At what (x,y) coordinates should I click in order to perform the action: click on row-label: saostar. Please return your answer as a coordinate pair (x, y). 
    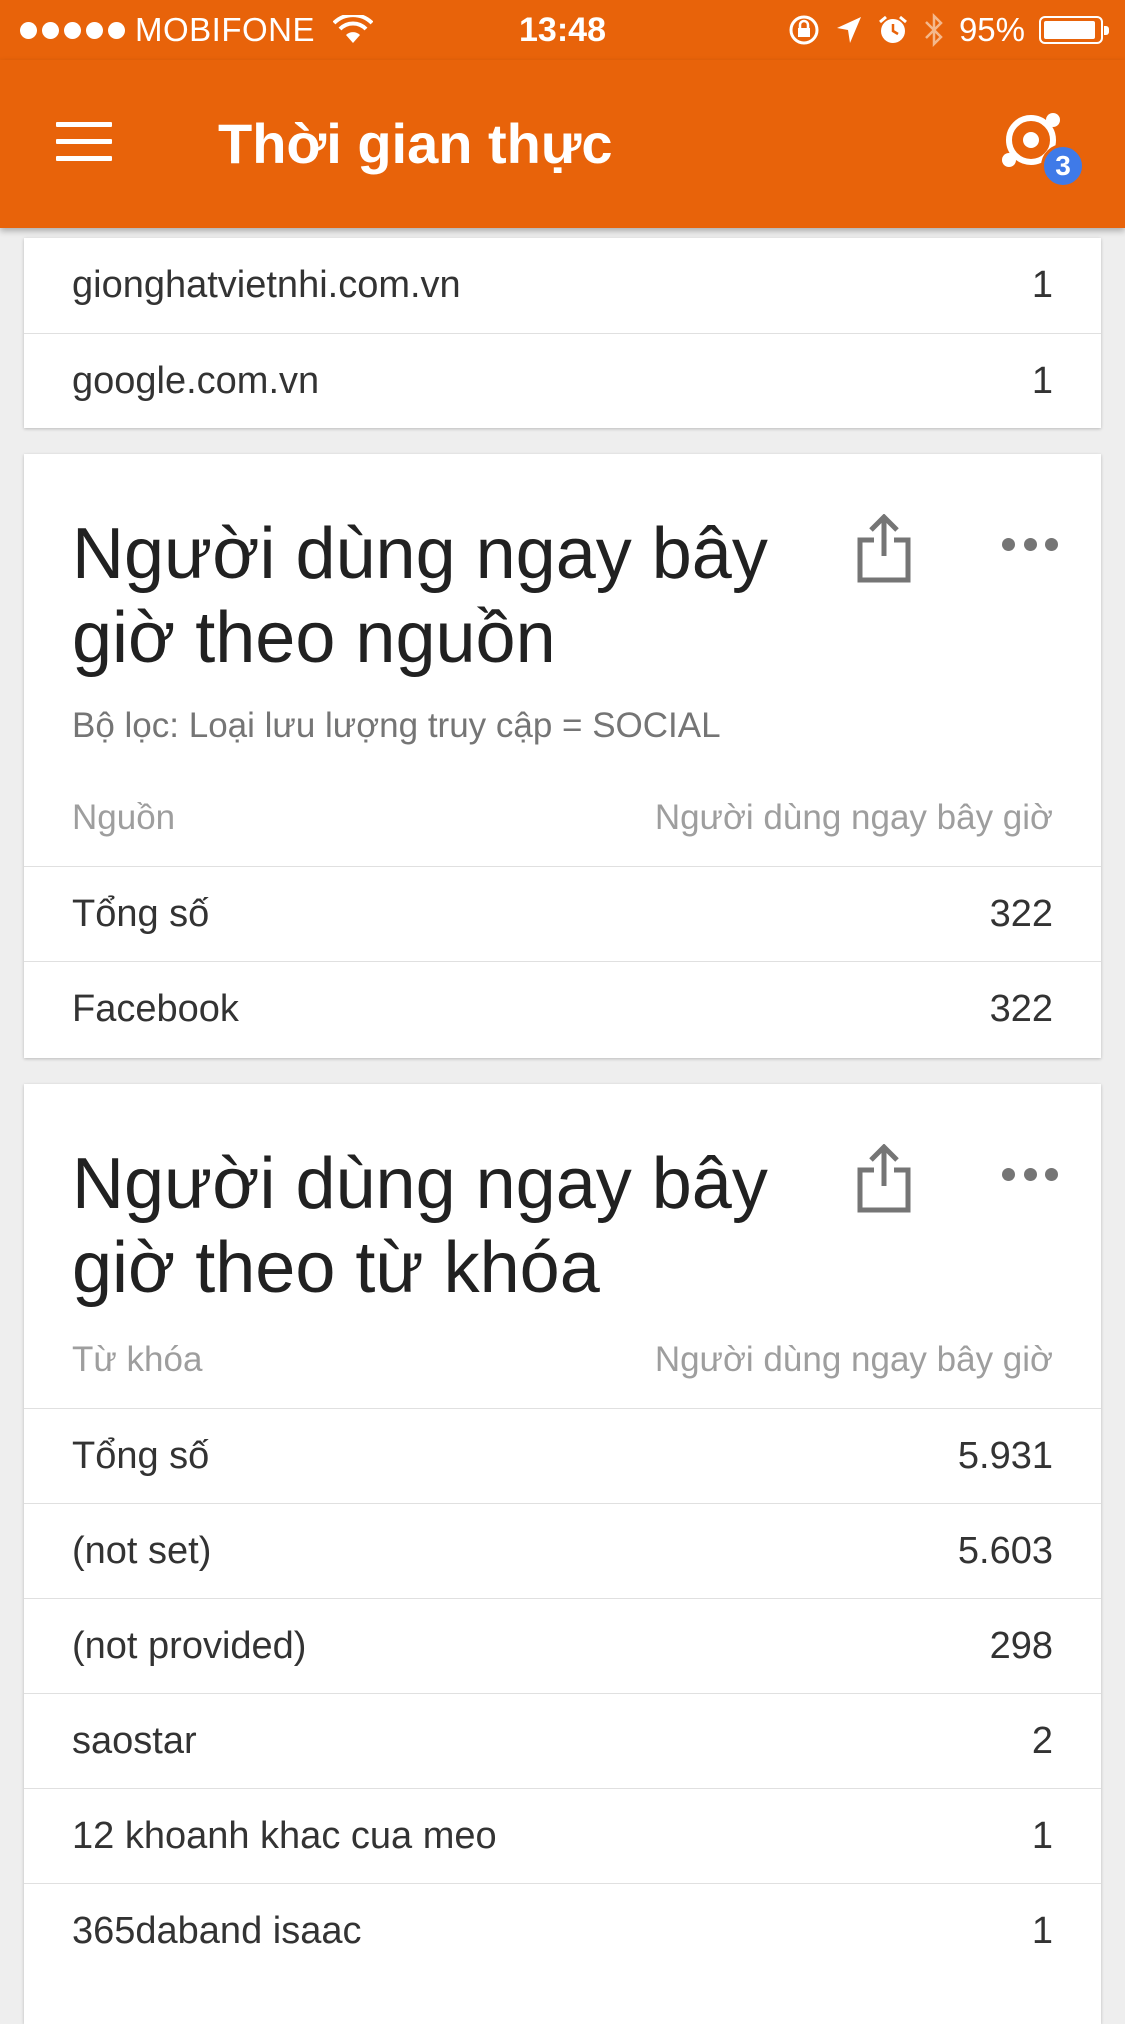
    Looking at the image, I should click on (134, 1740).